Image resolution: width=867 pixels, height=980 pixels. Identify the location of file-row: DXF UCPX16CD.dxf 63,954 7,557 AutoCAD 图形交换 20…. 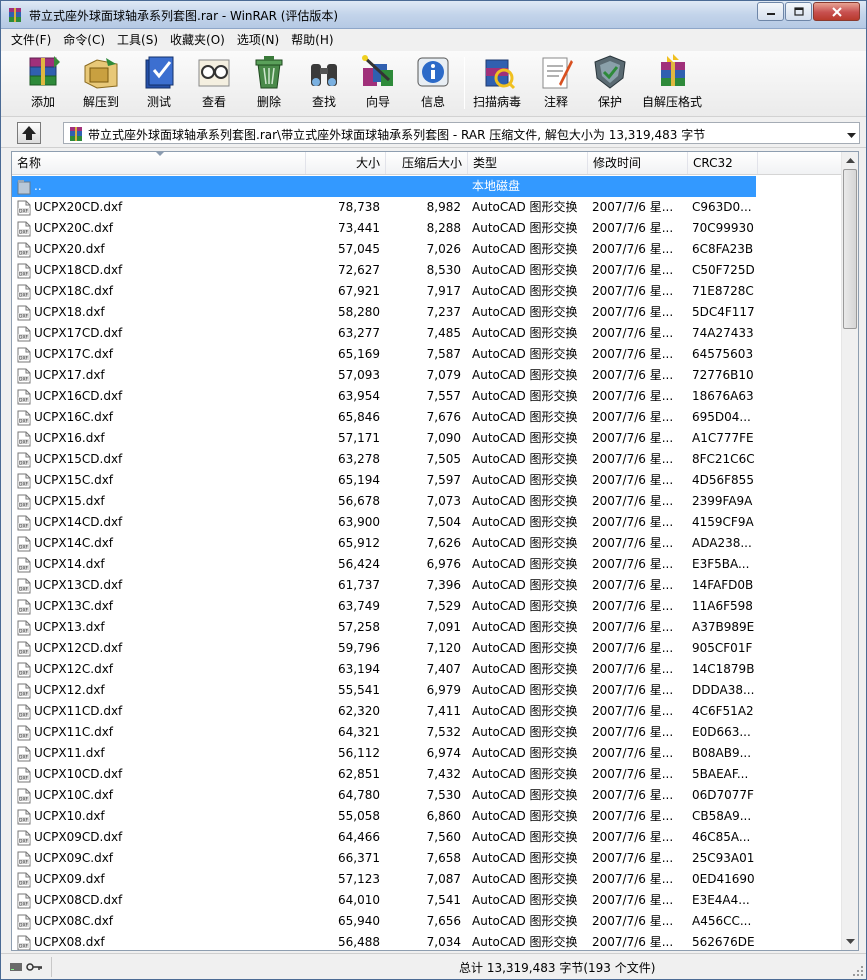
(426, 396).